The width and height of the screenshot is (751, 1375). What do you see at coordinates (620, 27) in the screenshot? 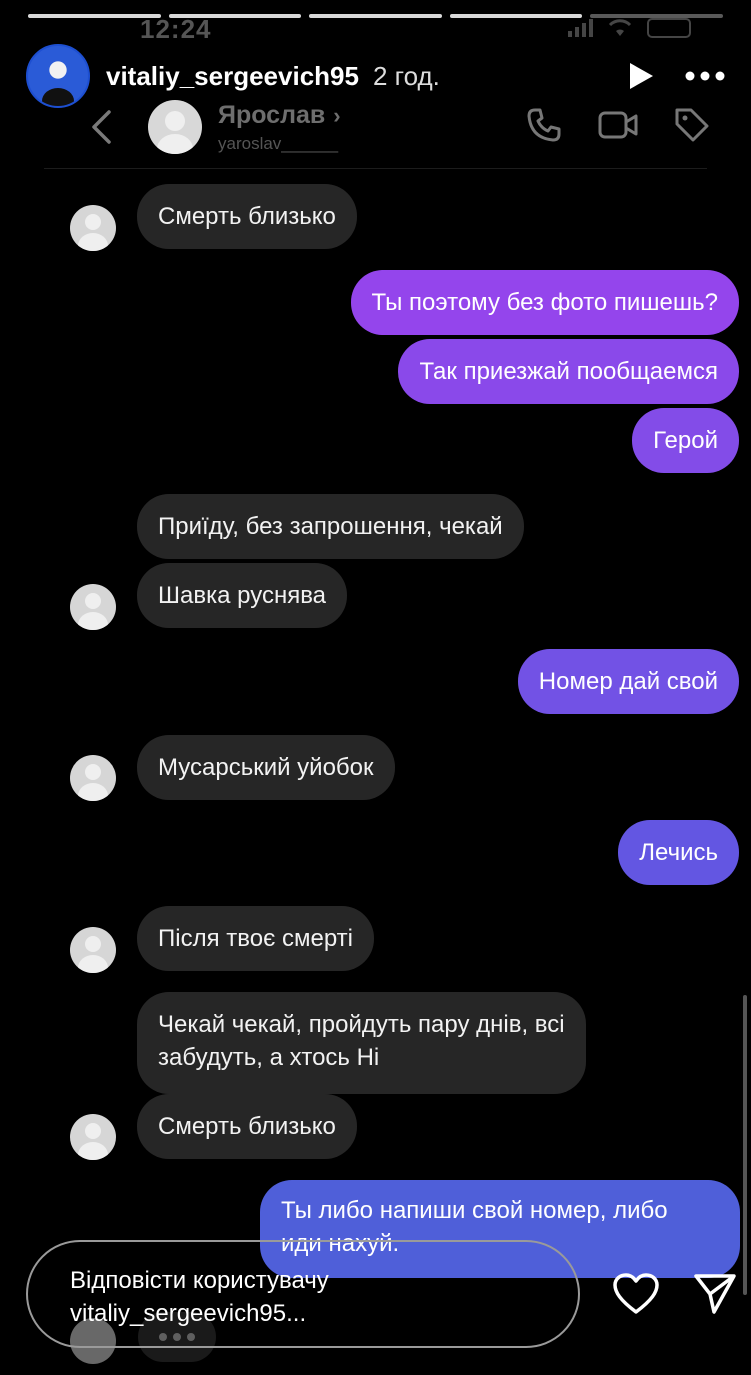
I see `wifi-icon` at bounding box center [620, 27].